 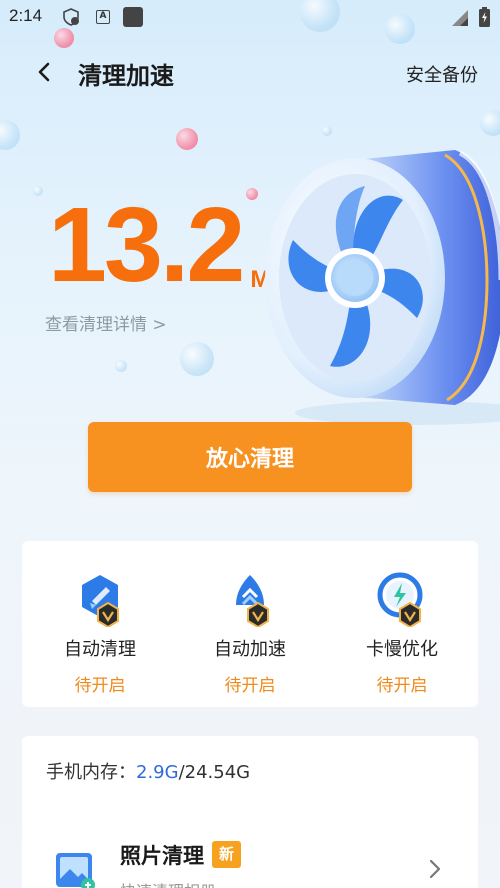 I want to click on feature-label: 自动清理, so click(x=100, y=649).